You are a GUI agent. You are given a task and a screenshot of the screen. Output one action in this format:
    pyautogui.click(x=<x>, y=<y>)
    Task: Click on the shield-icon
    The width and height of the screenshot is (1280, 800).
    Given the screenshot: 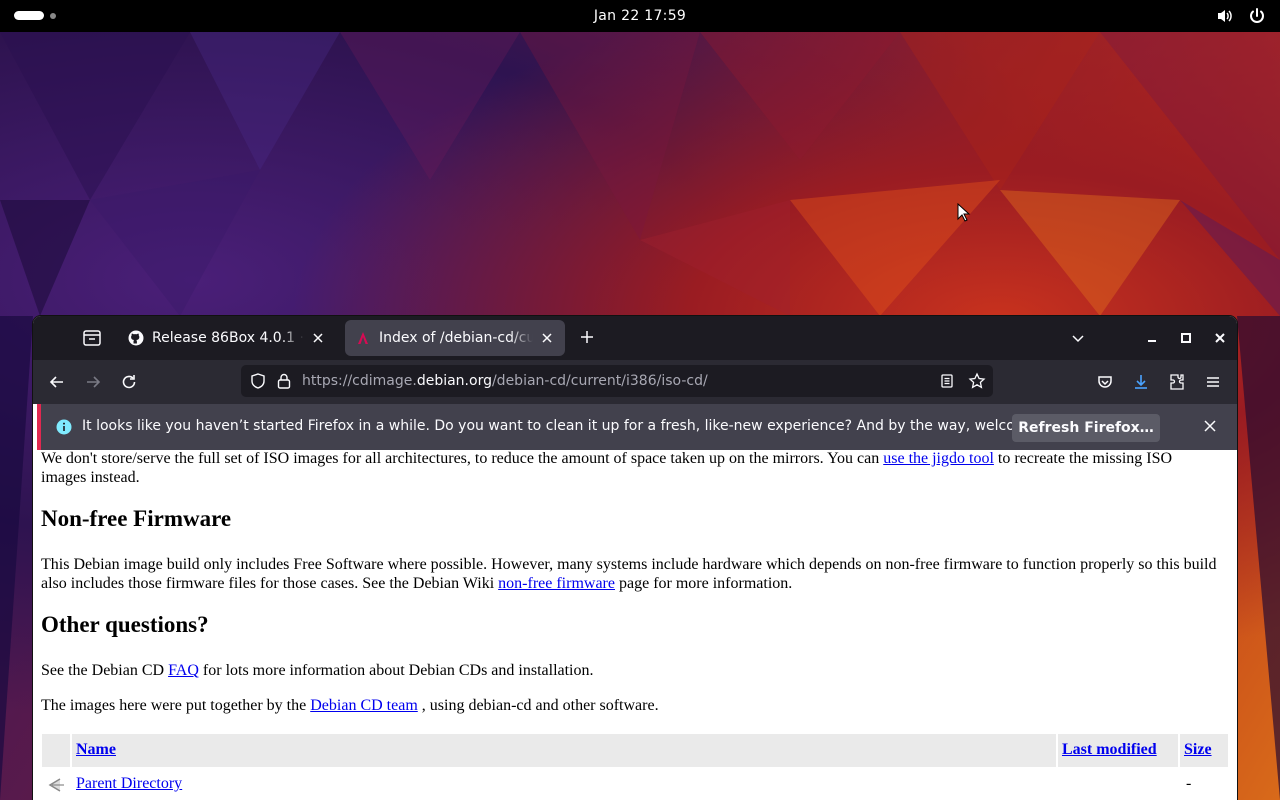 What is the action you would take?
    pyautogui.click(x=258, y=381)
    